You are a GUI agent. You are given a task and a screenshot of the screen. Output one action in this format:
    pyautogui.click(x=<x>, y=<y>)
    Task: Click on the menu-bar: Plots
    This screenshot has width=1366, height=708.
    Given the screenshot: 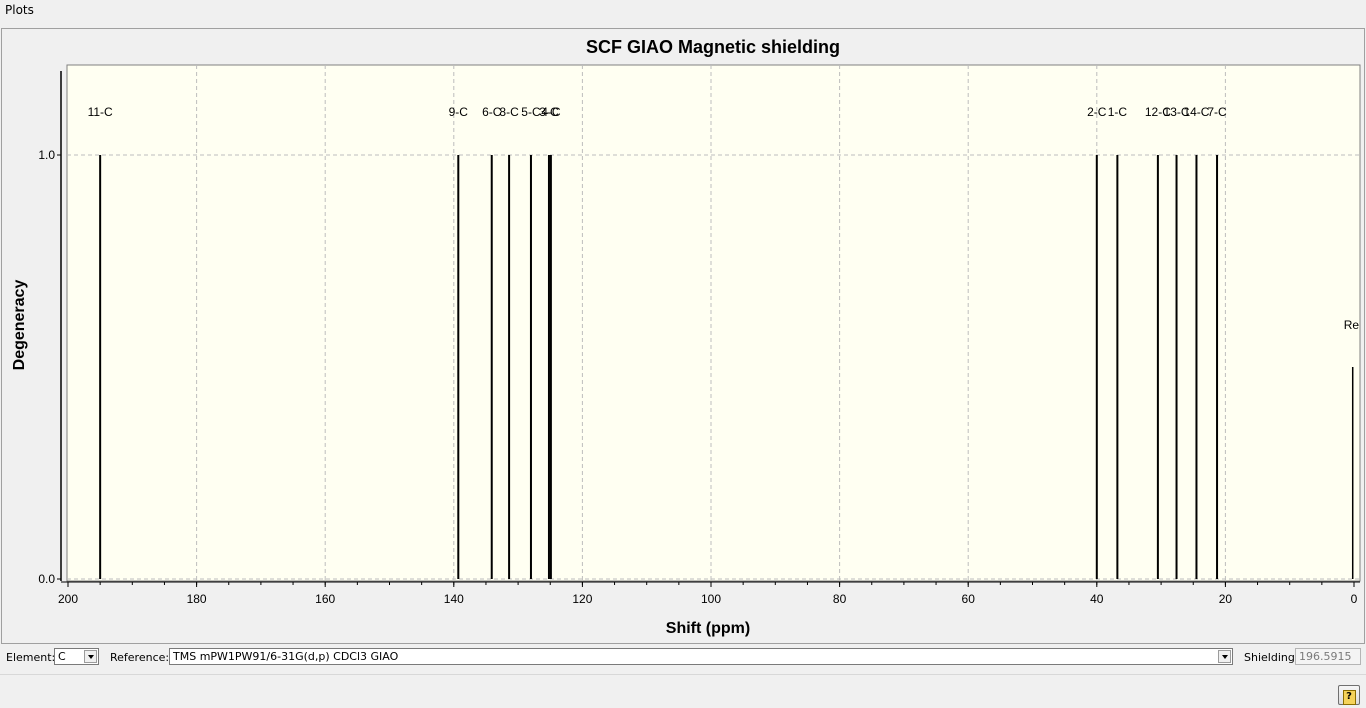 What is the action you would take?
    pyautogui.click(x=683, y=11)
    